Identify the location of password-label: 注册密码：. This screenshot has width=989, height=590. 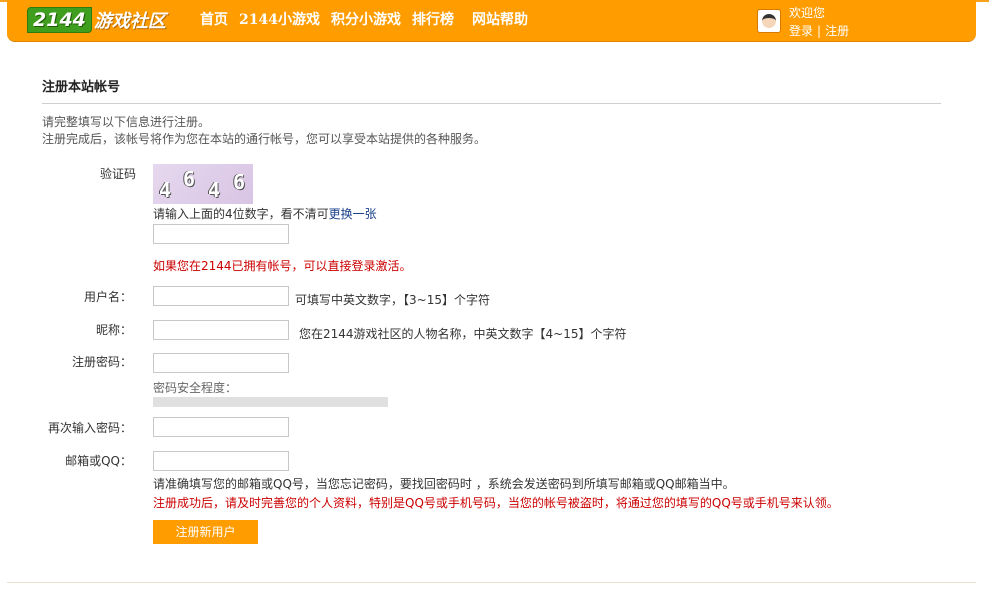
(101, 362).